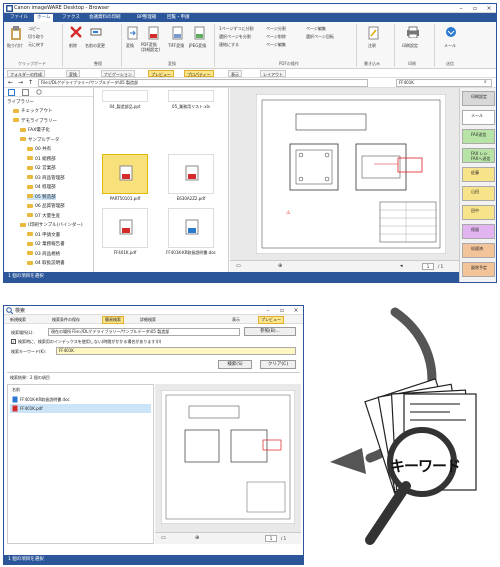 This screenshot has height=567, width=500. What do you see at coordinates (80, 408) in the screenshot?
I see `result-row: FF401K.pdf` at bounding box center [80, 408].